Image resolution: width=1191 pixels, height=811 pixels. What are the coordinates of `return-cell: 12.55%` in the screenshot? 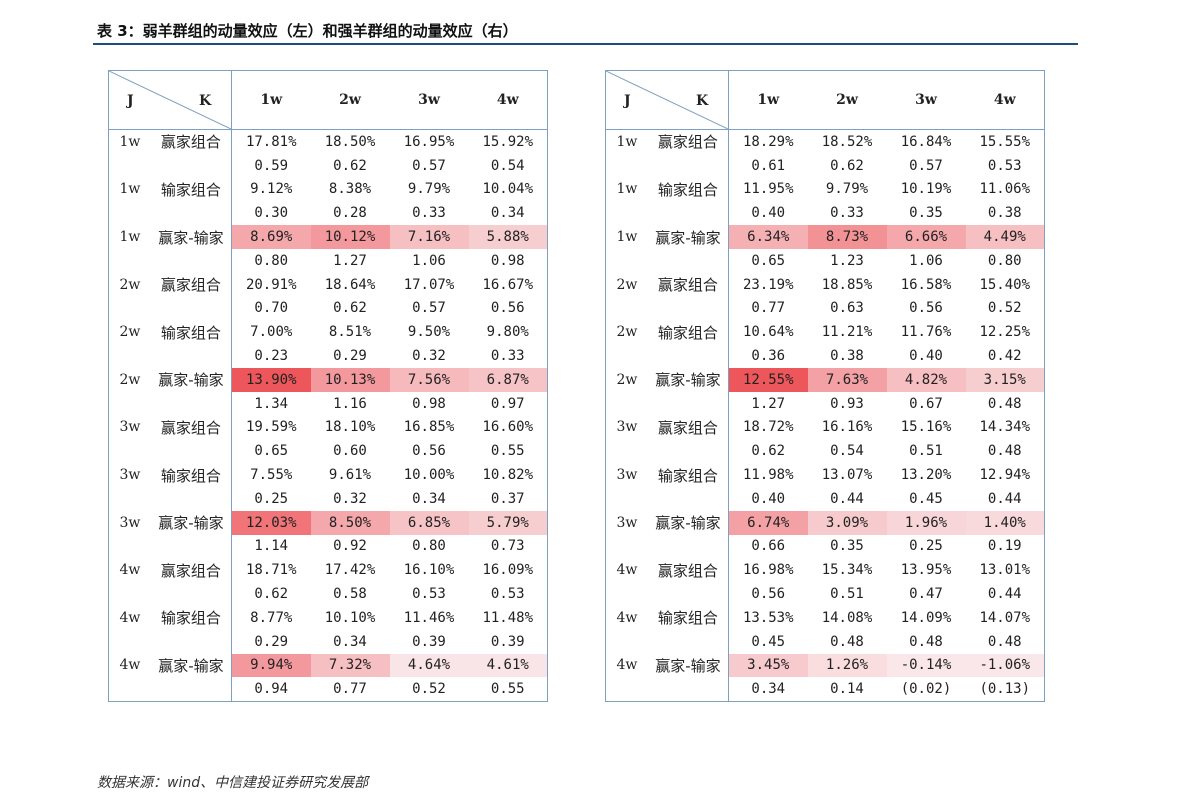 It's located at (768, 379).